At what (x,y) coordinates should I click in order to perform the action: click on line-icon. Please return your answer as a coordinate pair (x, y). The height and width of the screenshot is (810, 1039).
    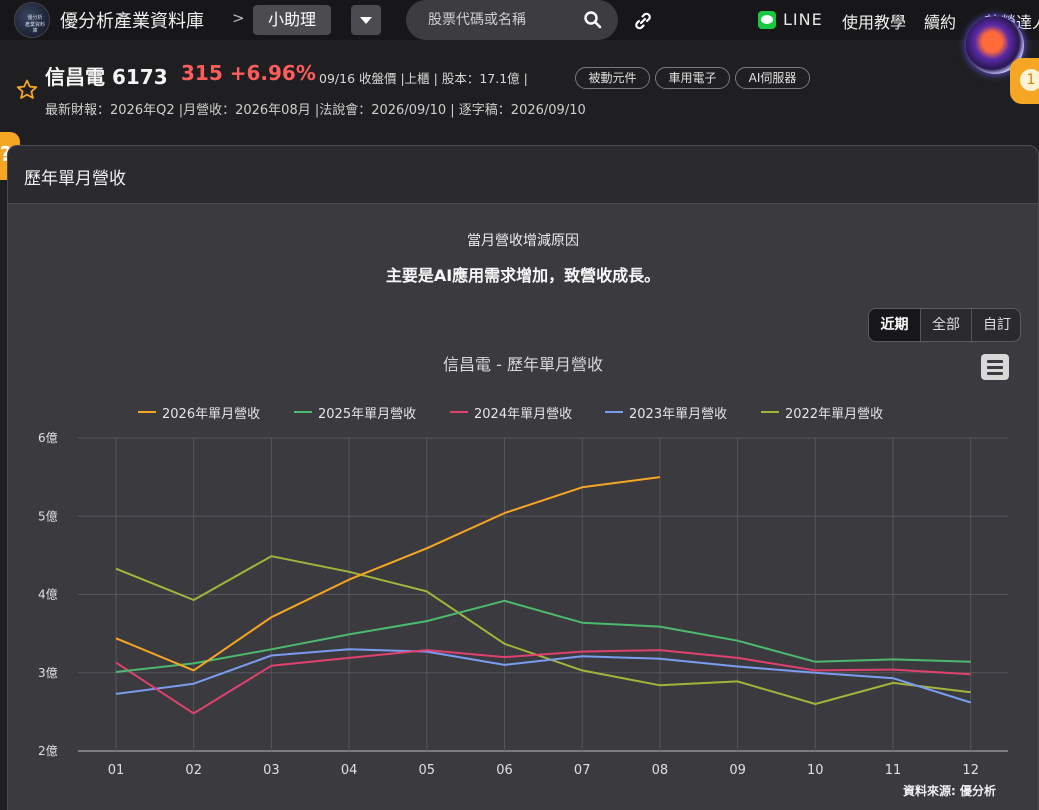
    Looking at the image, I should click on (767, 20).